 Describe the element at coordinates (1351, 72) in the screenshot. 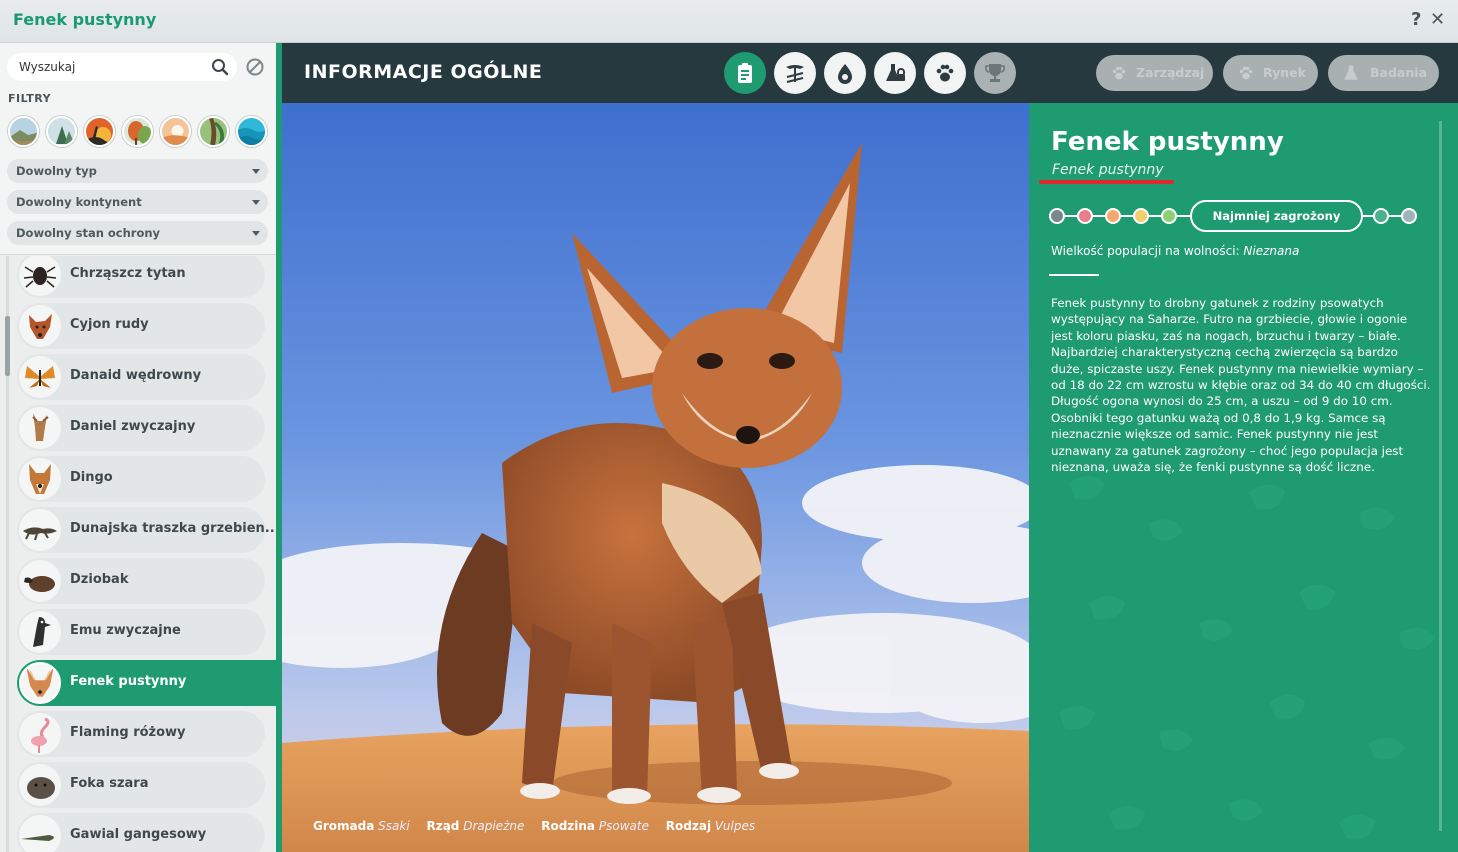

I see `flask-icon` at that location.